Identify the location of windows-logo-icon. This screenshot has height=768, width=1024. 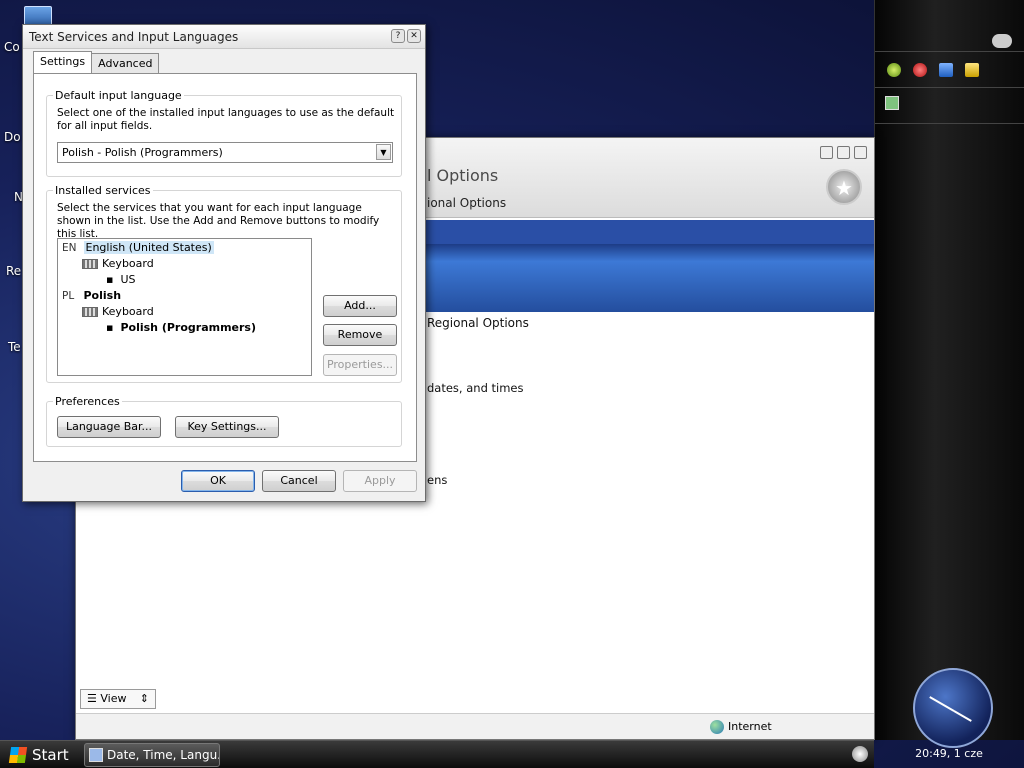
(18, 755).